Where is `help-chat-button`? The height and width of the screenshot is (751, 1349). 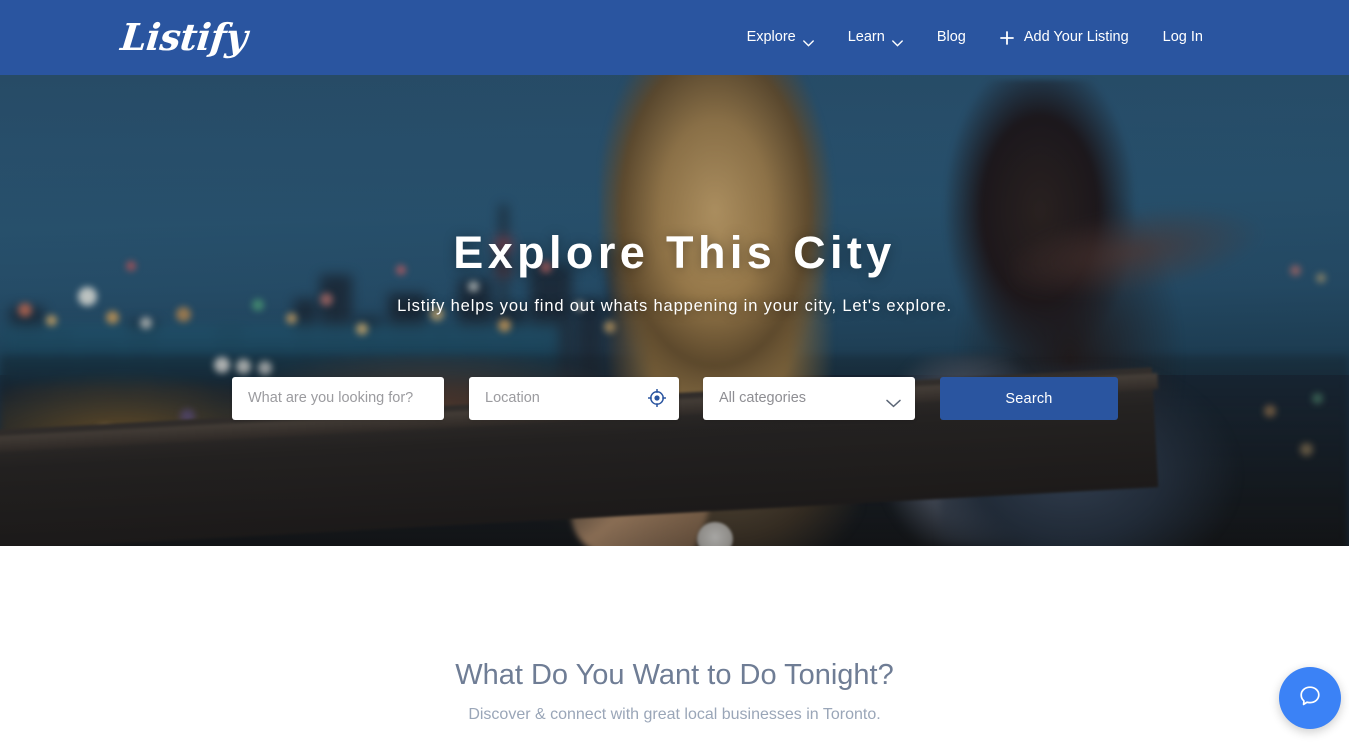
help-chat-button is located at coordinates (1310, 698).